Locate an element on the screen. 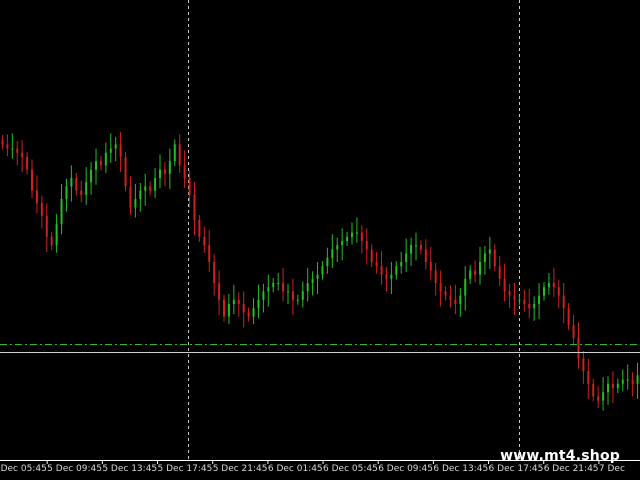 Image resolution: width=640 pixels, height=480 pixels. x-tick-label: 6 Dec 09:45 is located at coordinates (405, 469).